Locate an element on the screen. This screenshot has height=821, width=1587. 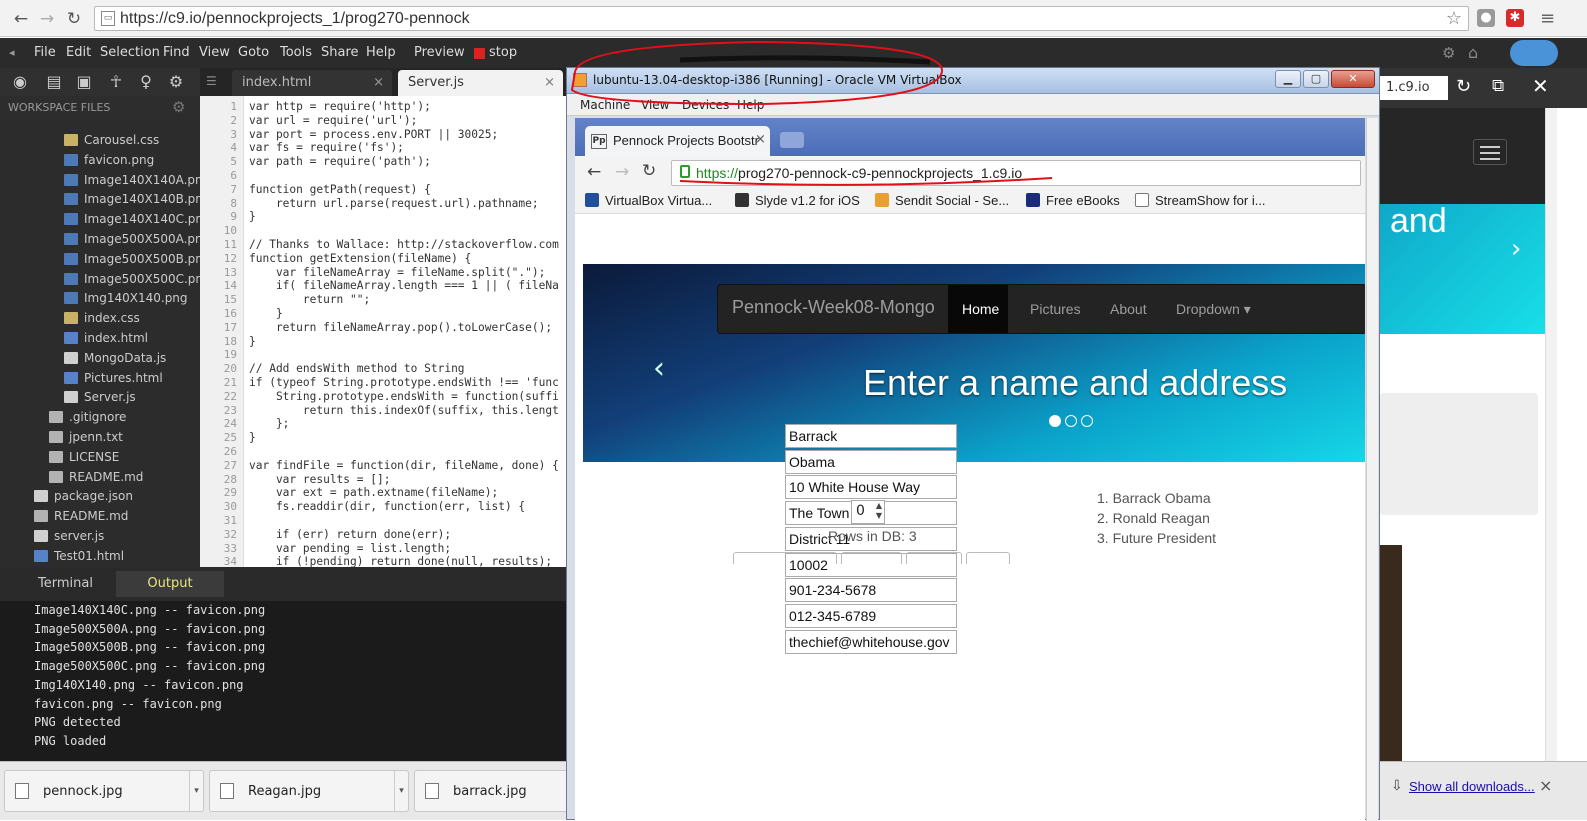
form-field: Barrack is located at coordinates (871, 436).